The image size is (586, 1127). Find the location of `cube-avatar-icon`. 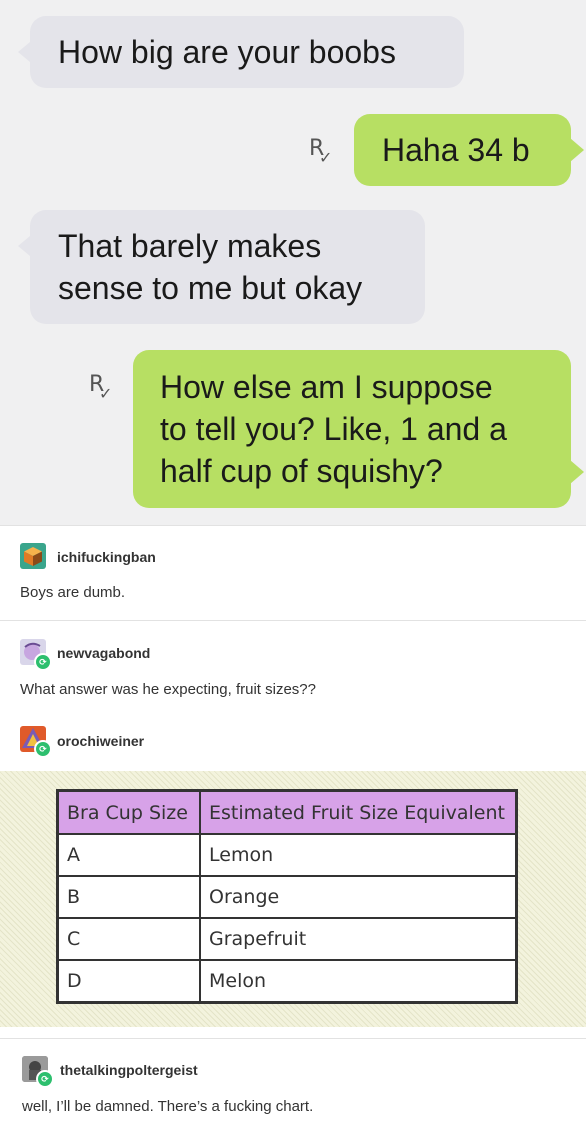

cube-avatar-icon is located at coordinates (33, 556).